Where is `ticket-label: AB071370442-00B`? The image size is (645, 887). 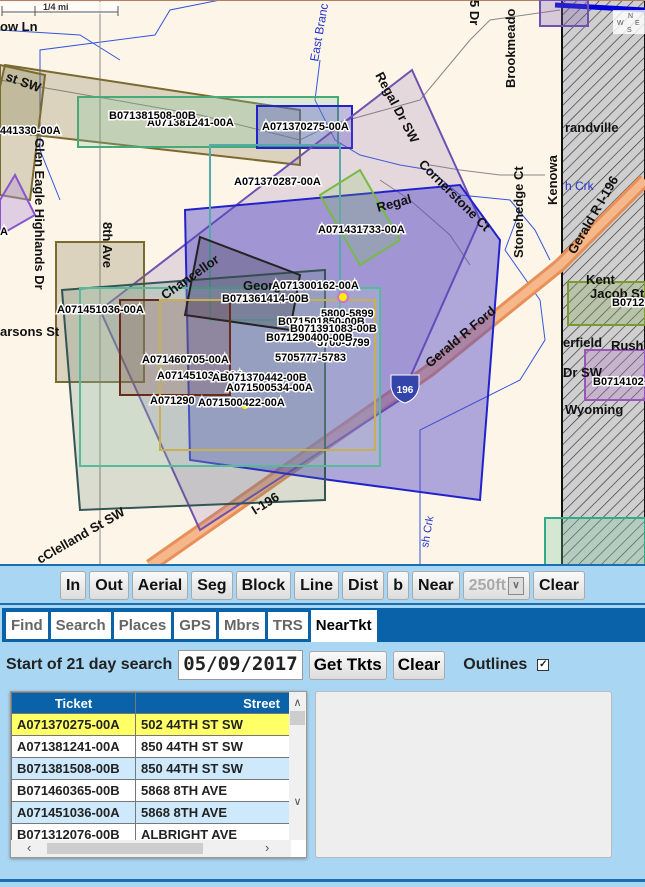
ticket-label: AB071370442-00B is located at coordinates (260, 378).